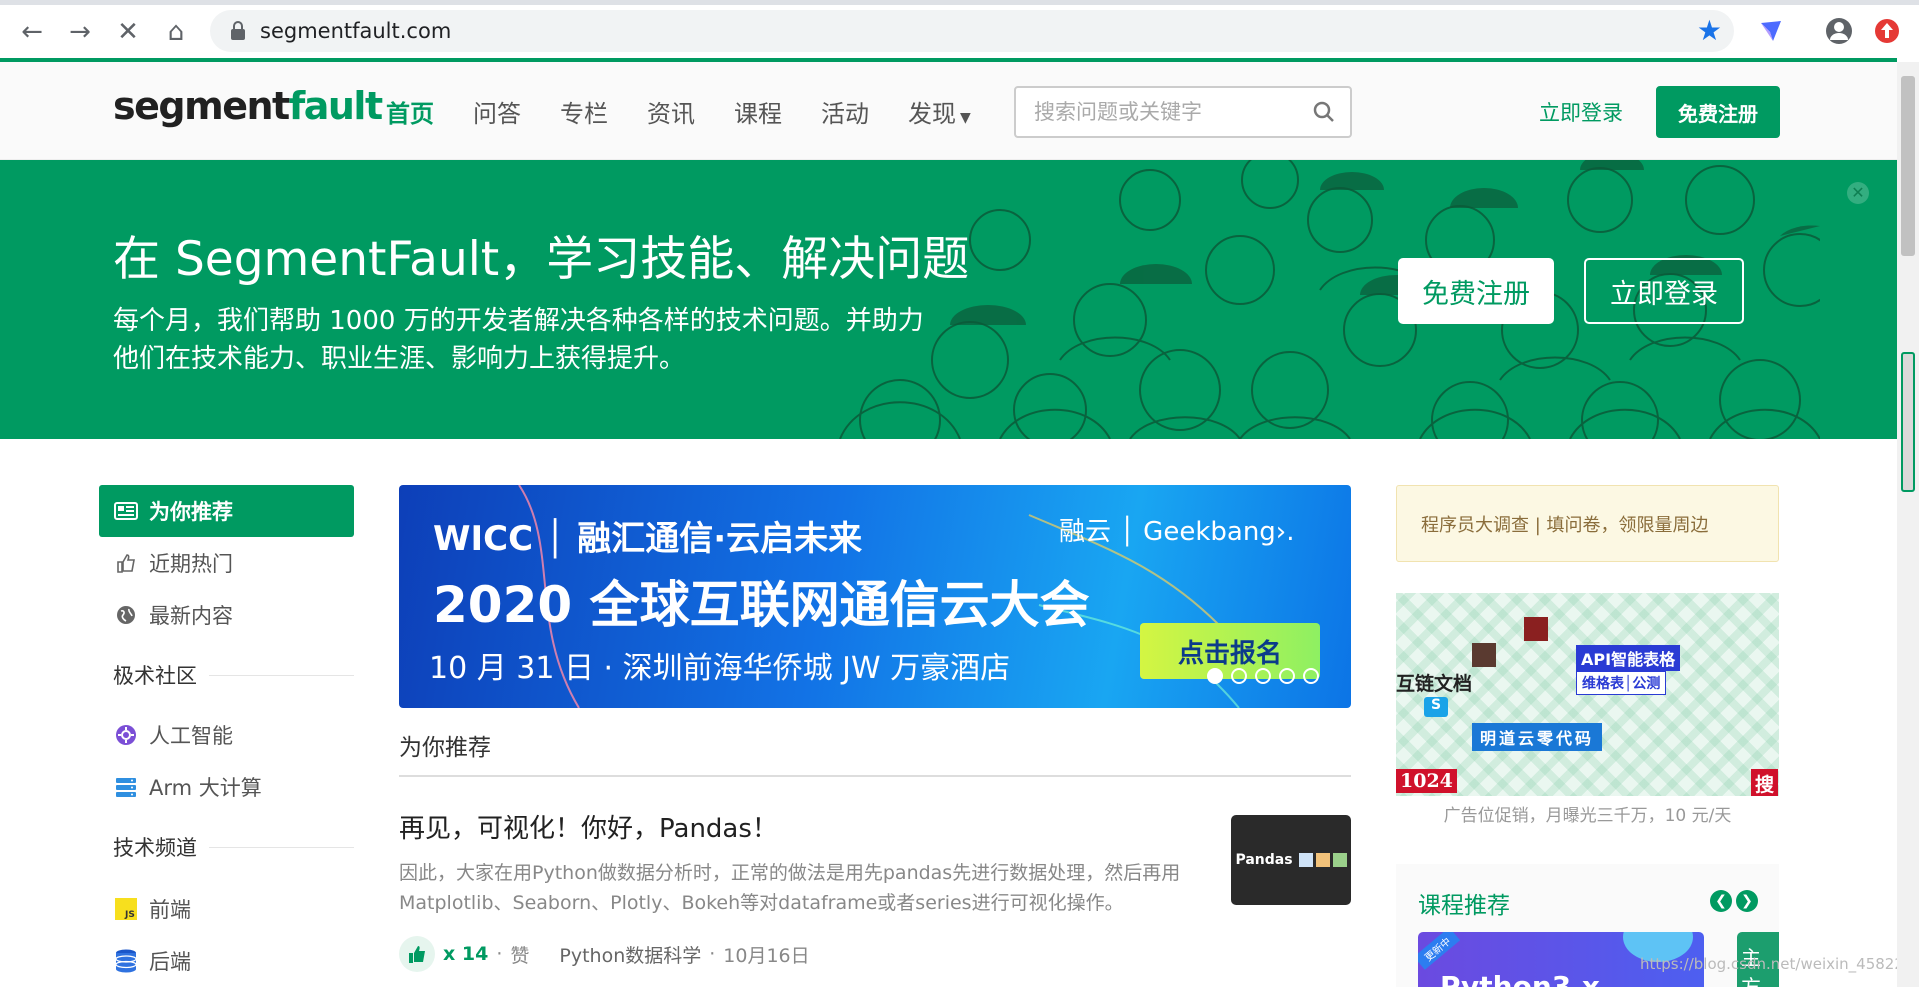  Describe the element at coordinates (588, 826) in the screenshot. I see `article-title: 再见，可视化！你好，Pandas！` at that location.